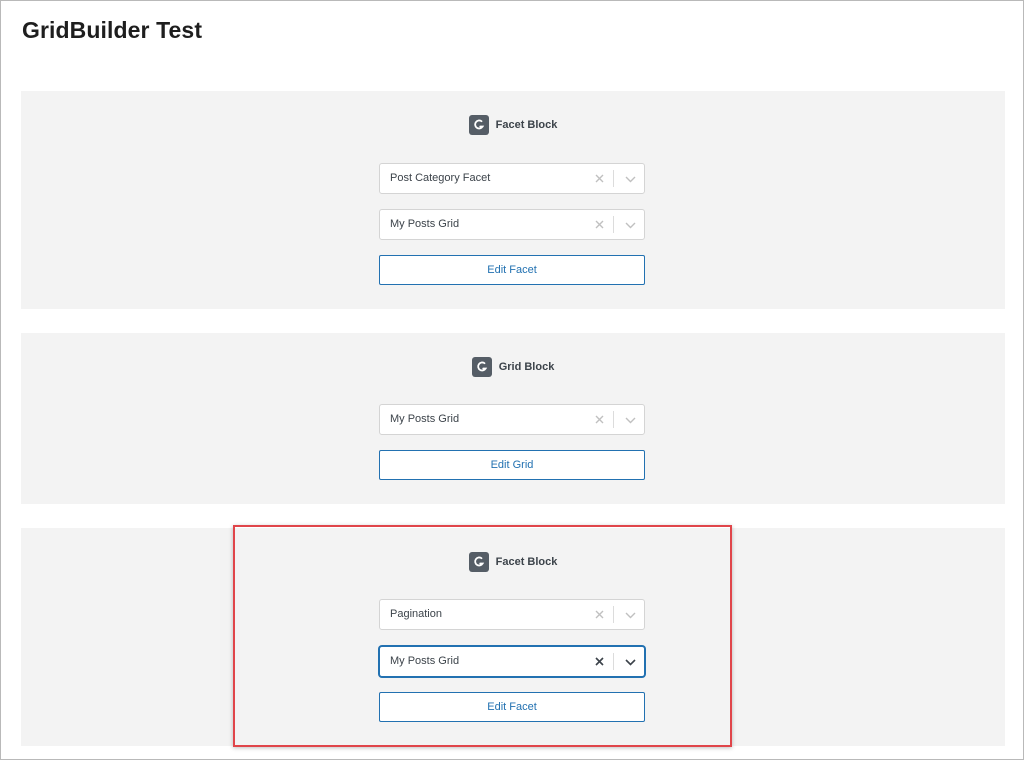 Image resolution: width=1024 pixels, height=760 pixels. I want to click on edit-grid-button: Edit Grid, so click(512, 465).